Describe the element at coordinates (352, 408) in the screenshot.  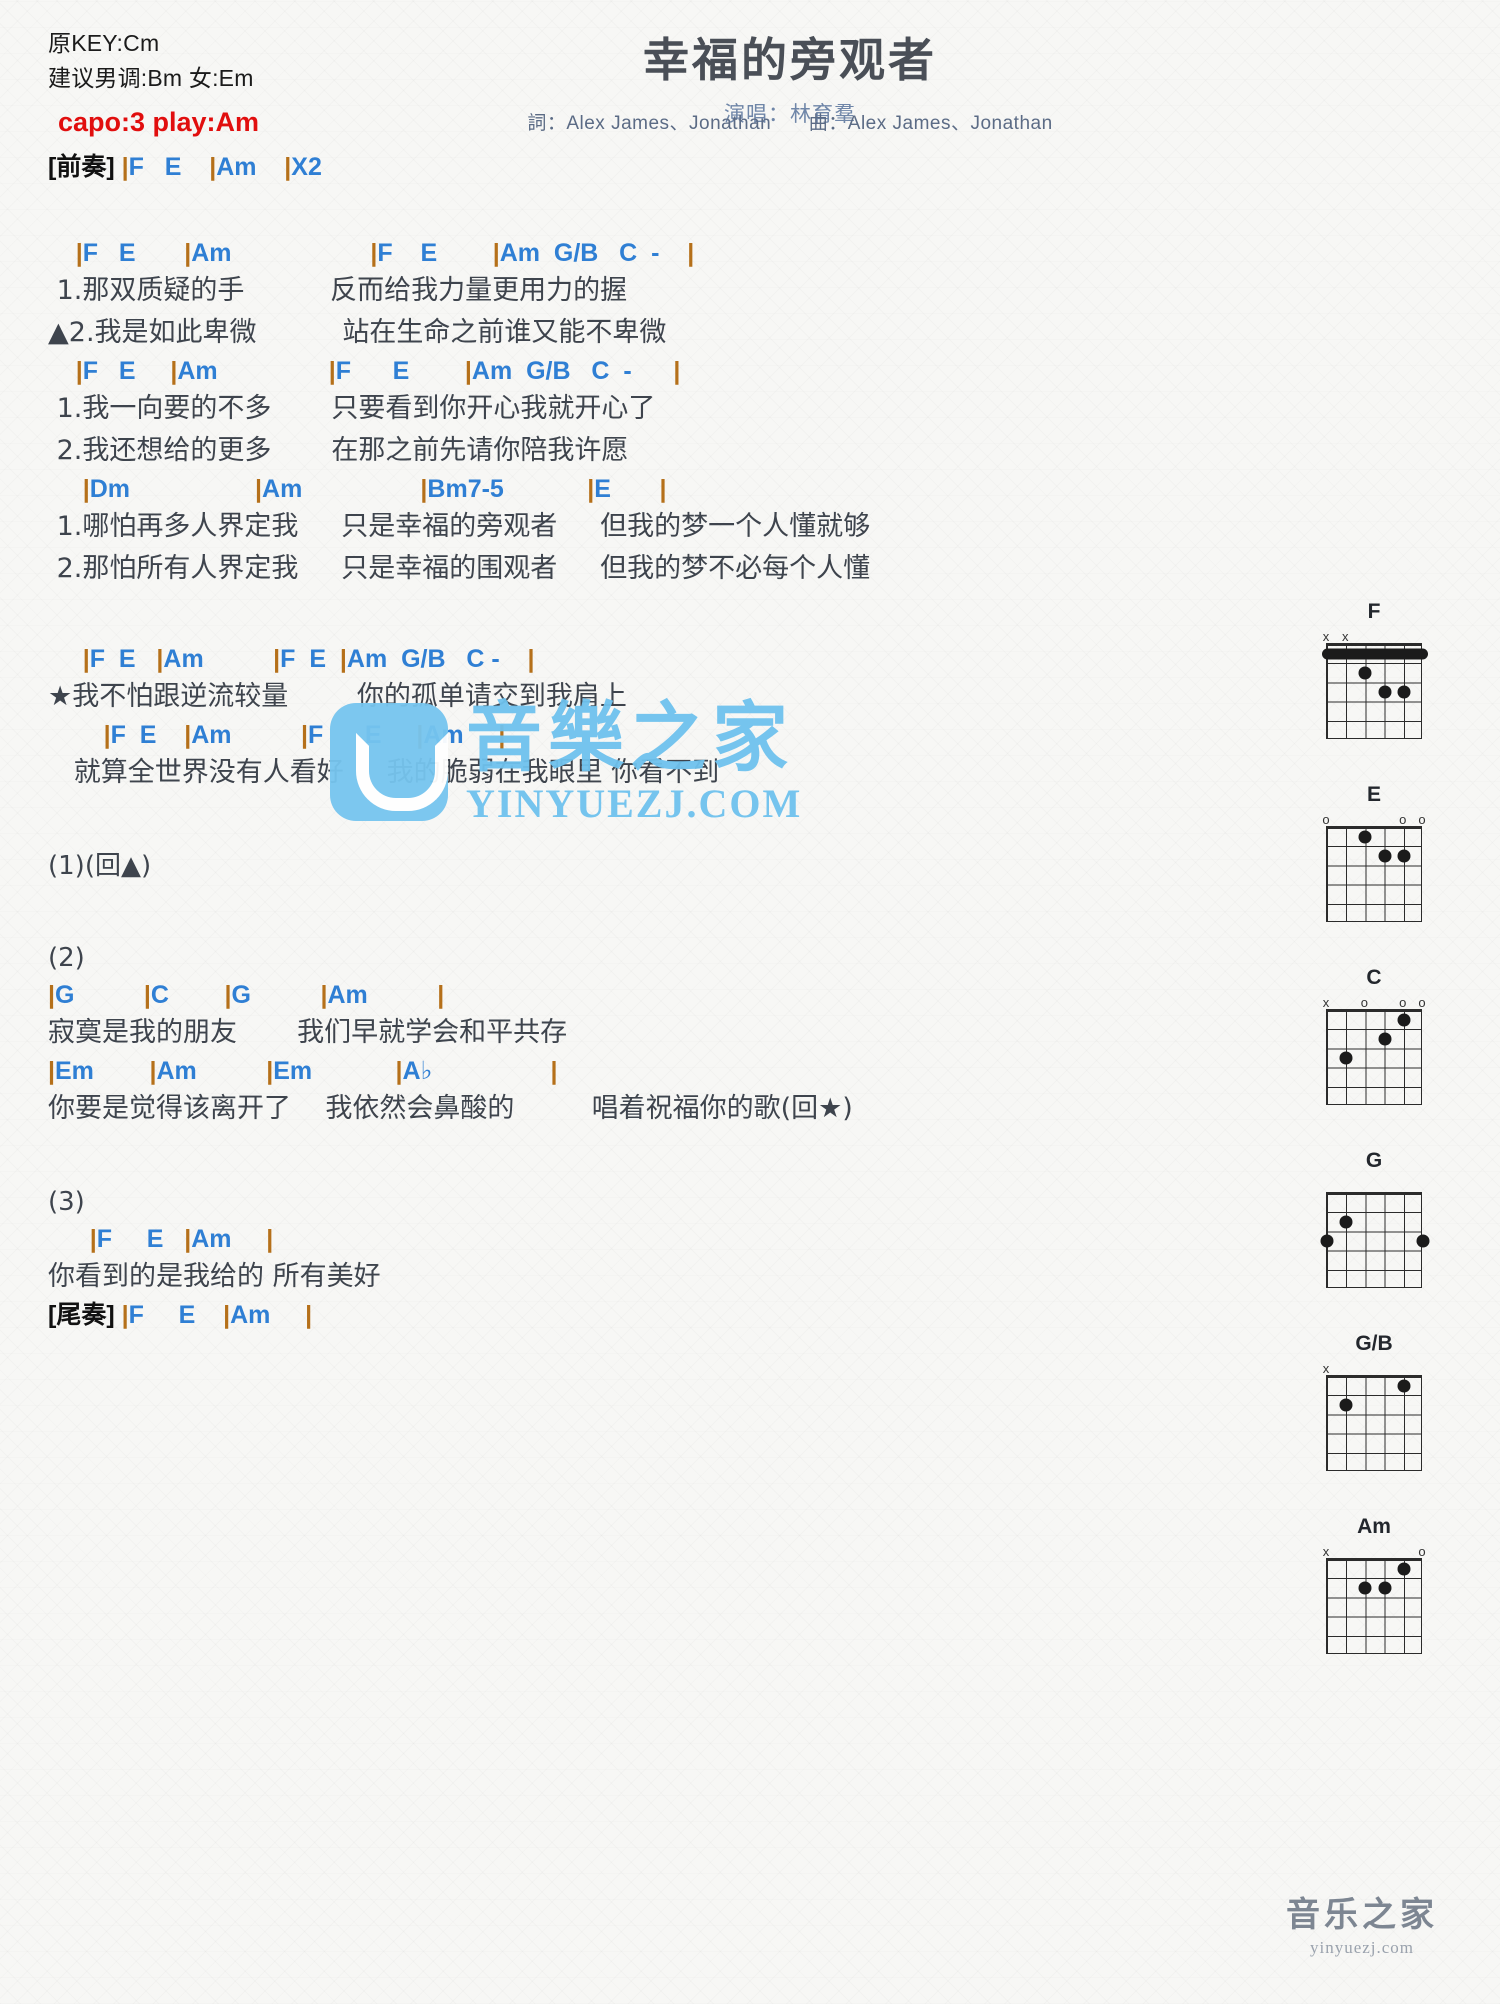
I see `lyric-line: 1.我一向要的不多 只要看到你开心我就开心了` at that location.